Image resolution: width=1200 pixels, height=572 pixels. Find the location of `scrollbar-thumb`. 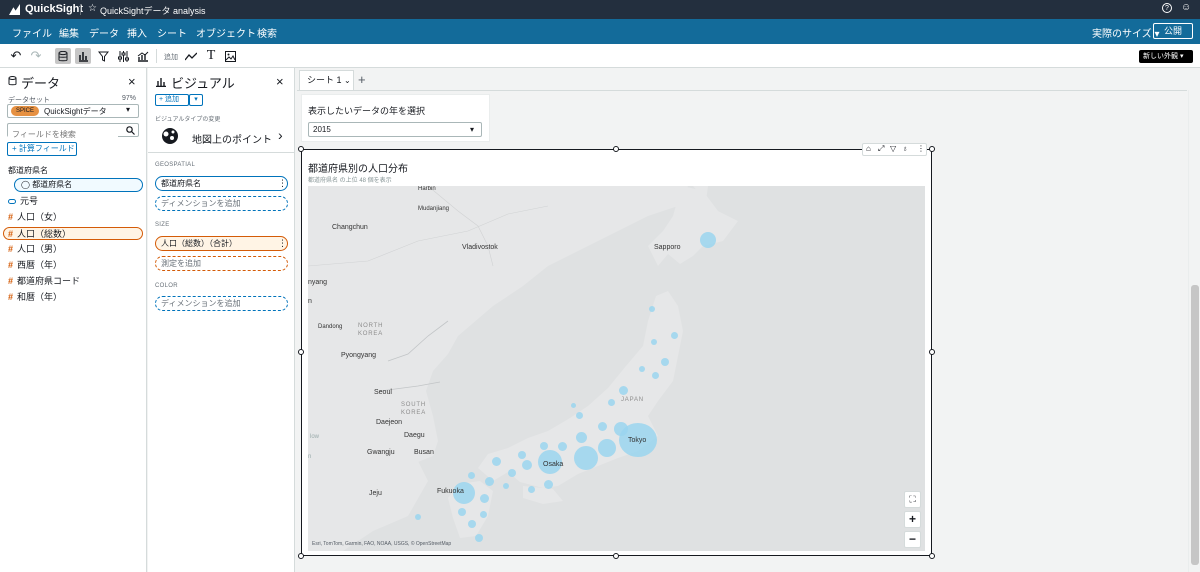

scrollbar-thumb is located at coordinates (1195, 425).